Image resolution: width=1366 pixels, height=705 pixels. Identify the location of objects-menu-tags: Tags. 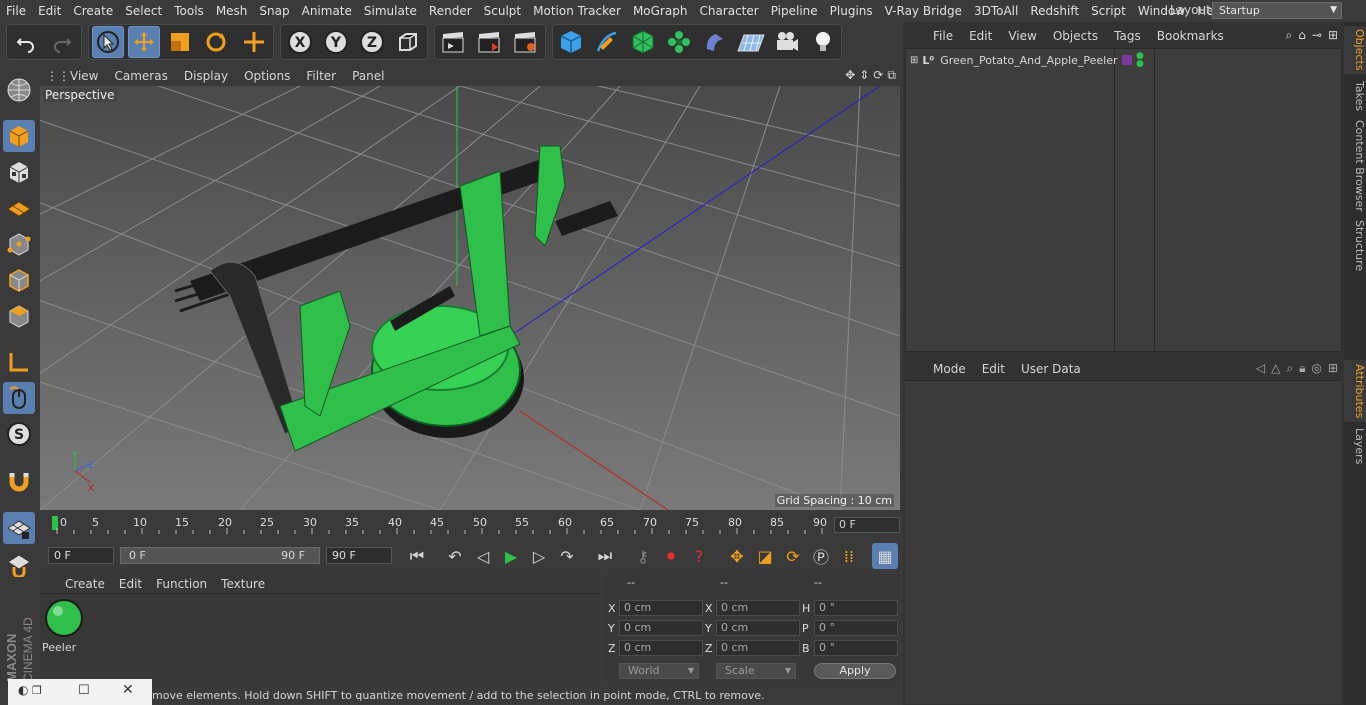
(1127, 36).